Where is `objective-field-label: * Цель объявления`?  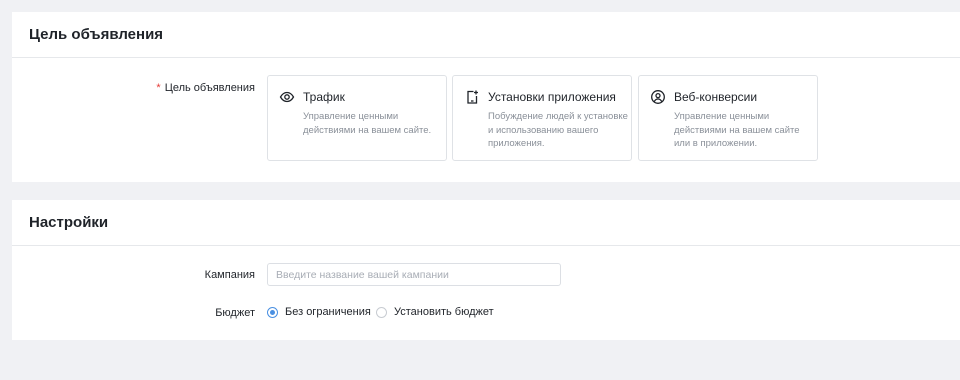
objective-field-label: * Цель объявления is located at coordinates (133, 88).